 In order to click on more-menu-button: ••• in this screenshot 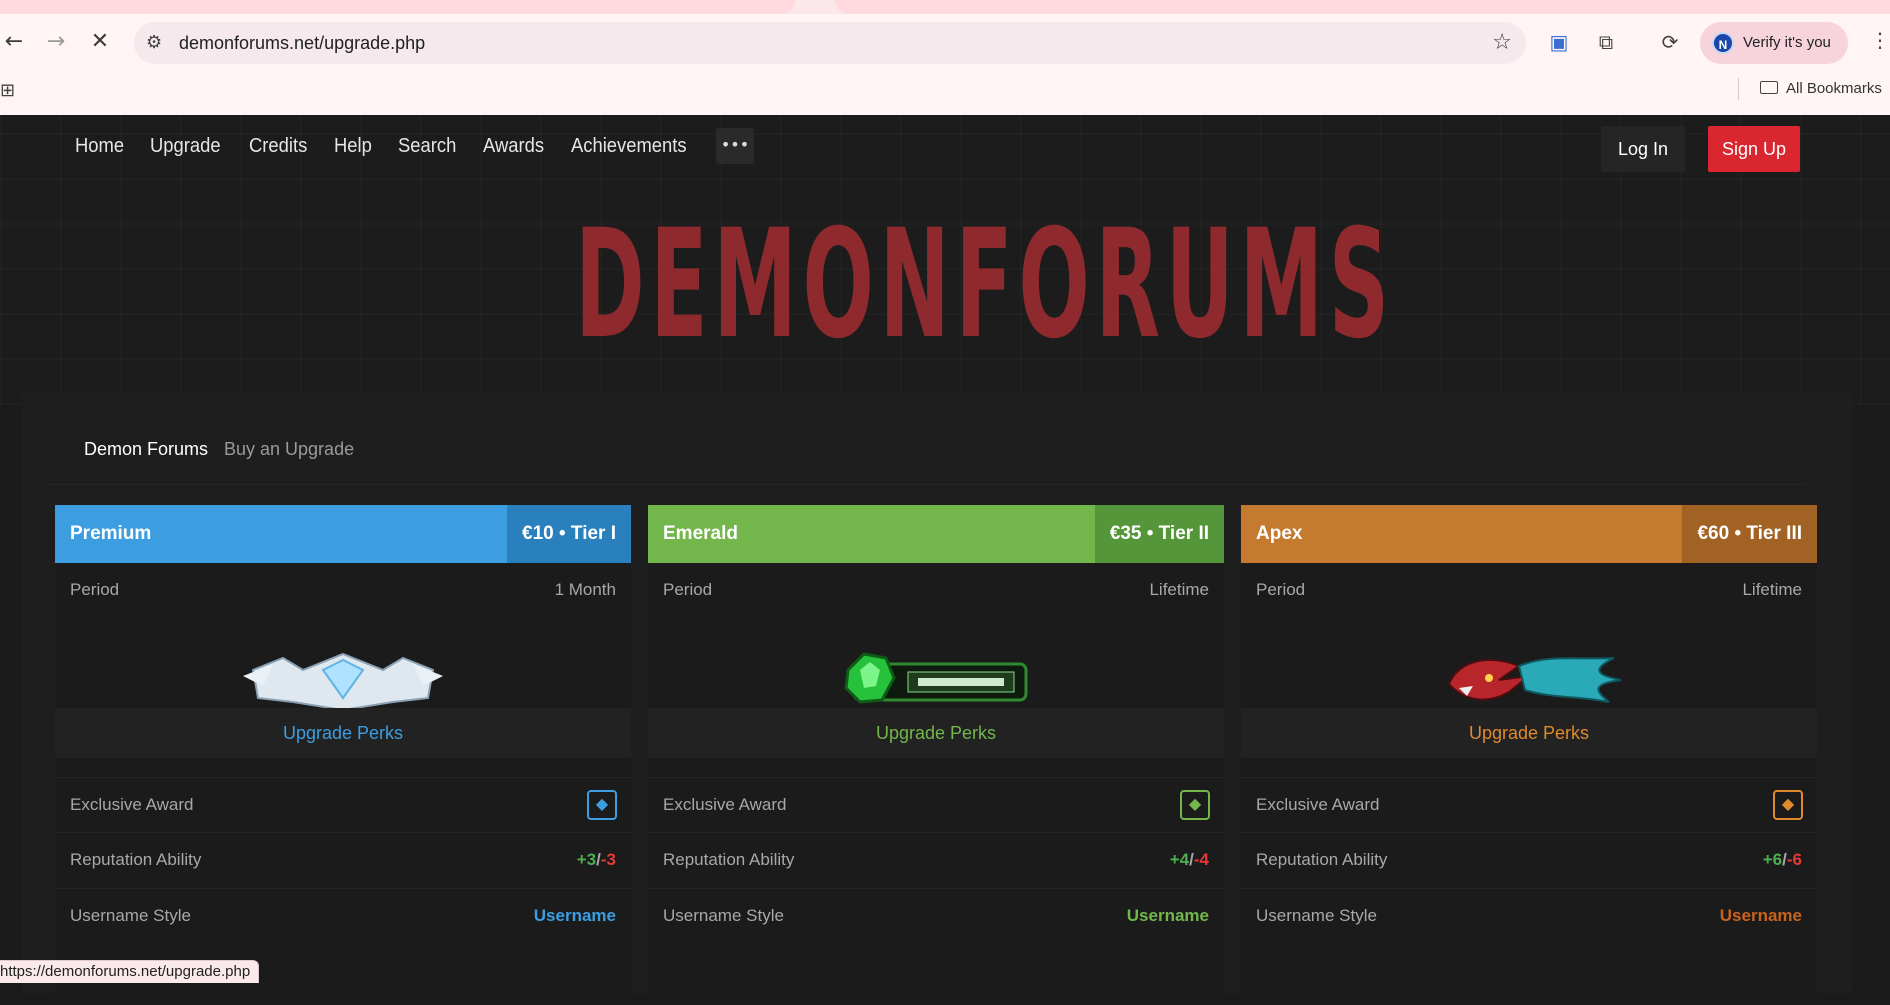, I will do `click(735, 146)`.